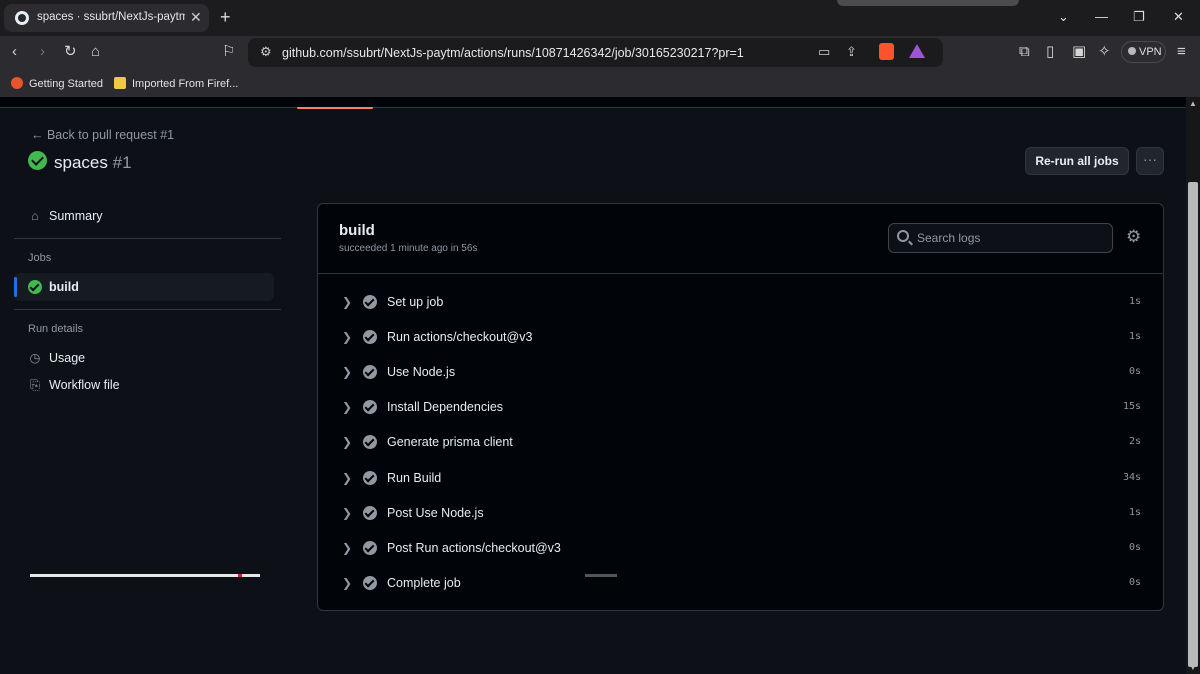  I want to click on more-options-button: ···, so click(1150, 161).